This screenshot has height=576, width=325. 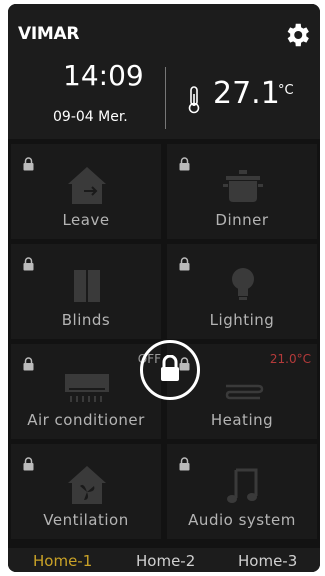 What do you see at coordinates (87, 485) in the screenshot?
I see `fan-house-icon` at bounding box center [87, 485].